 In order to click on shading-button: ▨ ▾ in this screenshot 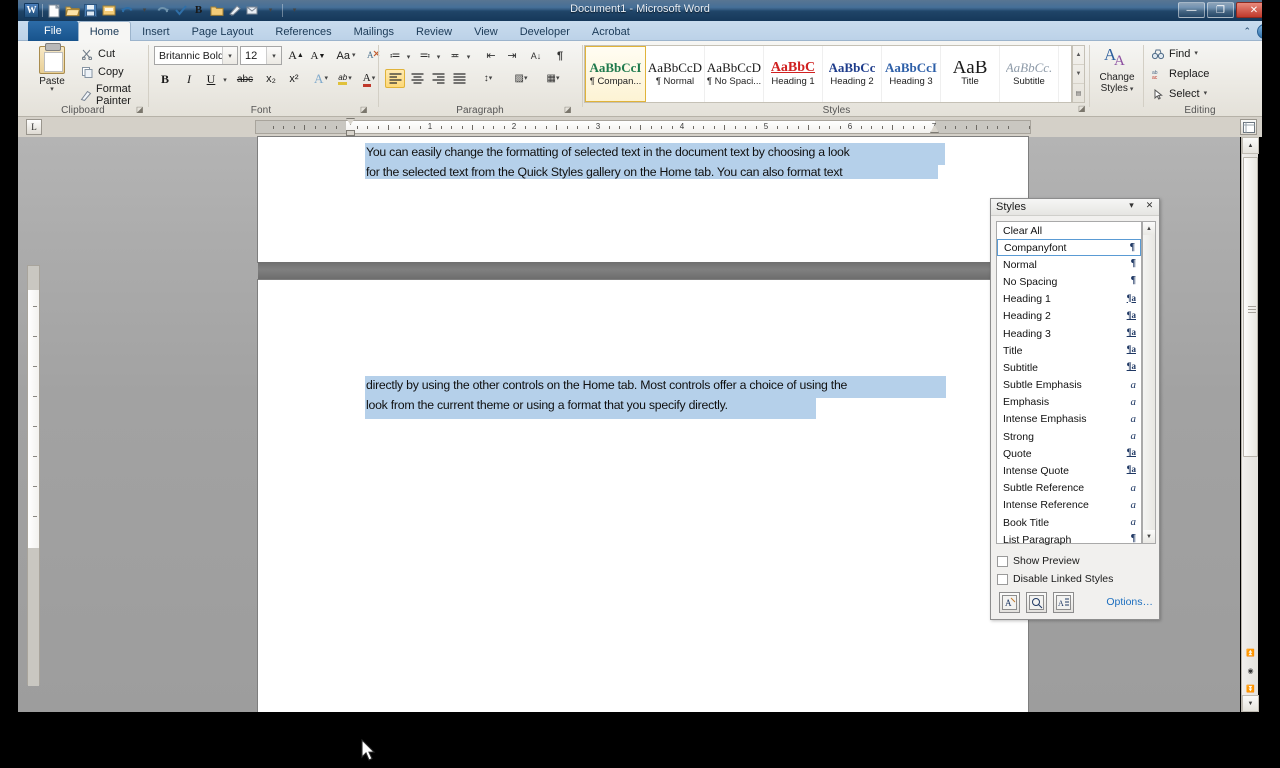, I will do `click(521, 78)`.